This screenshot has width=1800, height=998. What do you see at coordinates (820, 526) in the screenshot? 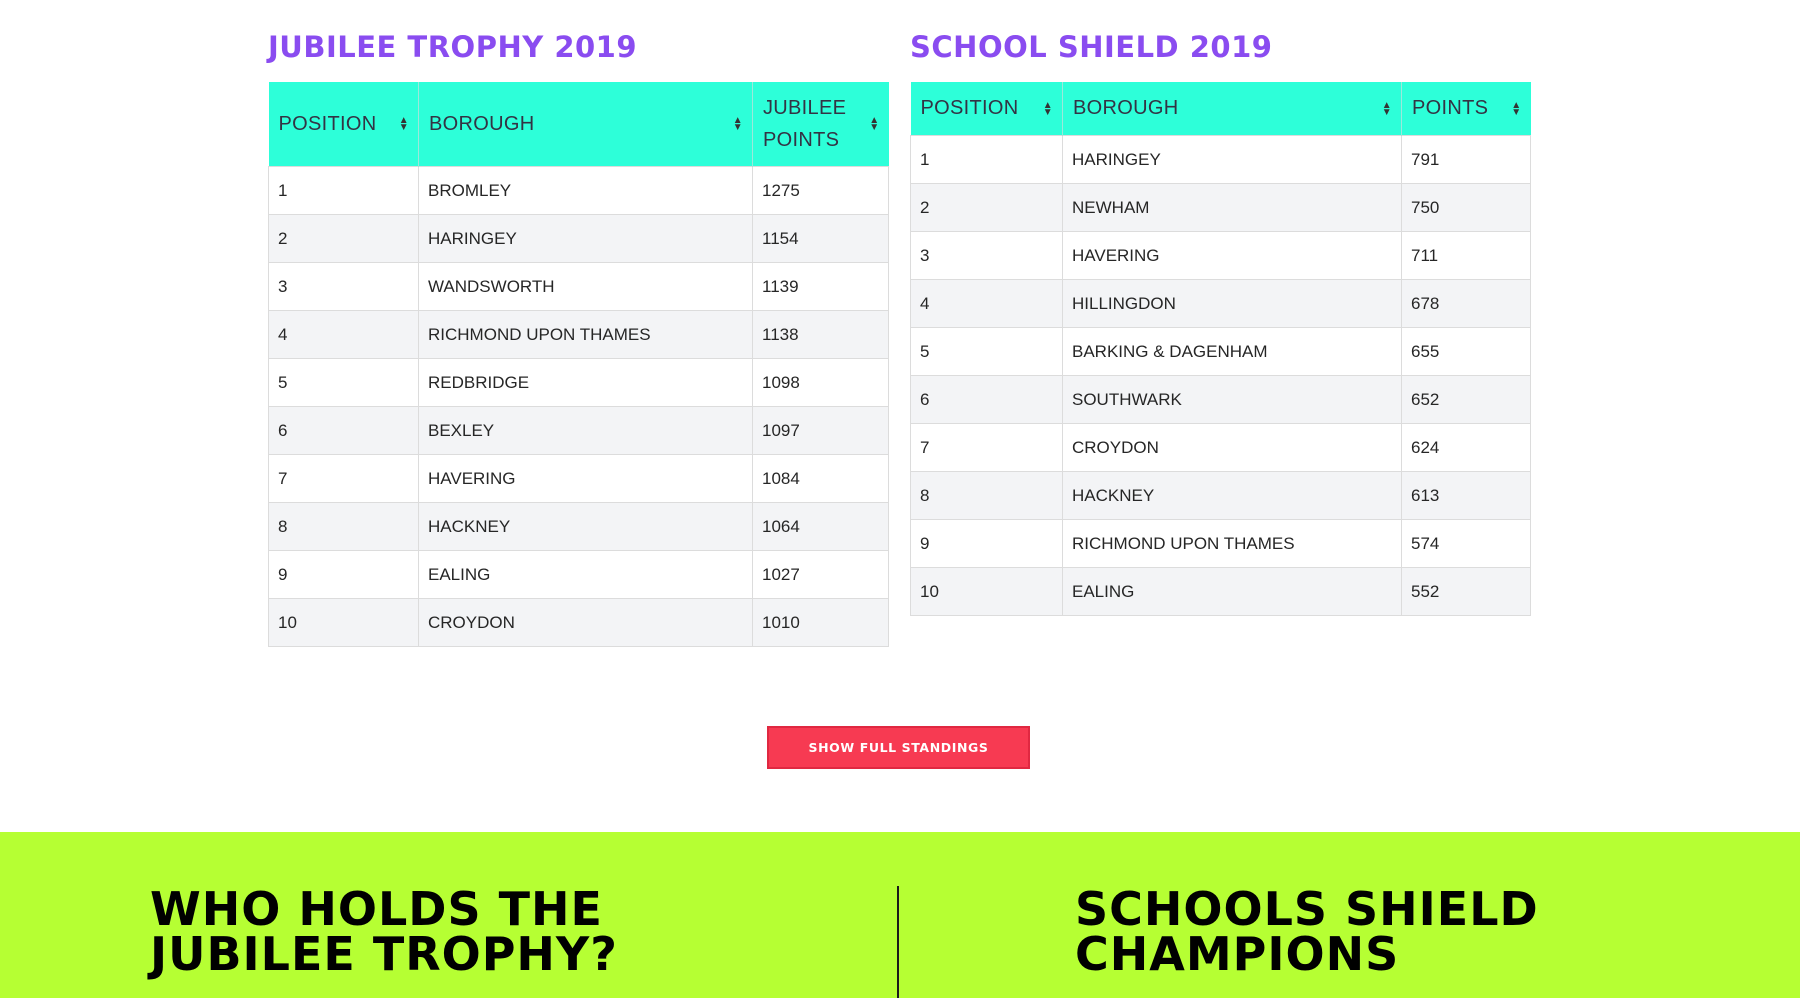
I see `points-cell: 1064` at bounding box center [820, 526].